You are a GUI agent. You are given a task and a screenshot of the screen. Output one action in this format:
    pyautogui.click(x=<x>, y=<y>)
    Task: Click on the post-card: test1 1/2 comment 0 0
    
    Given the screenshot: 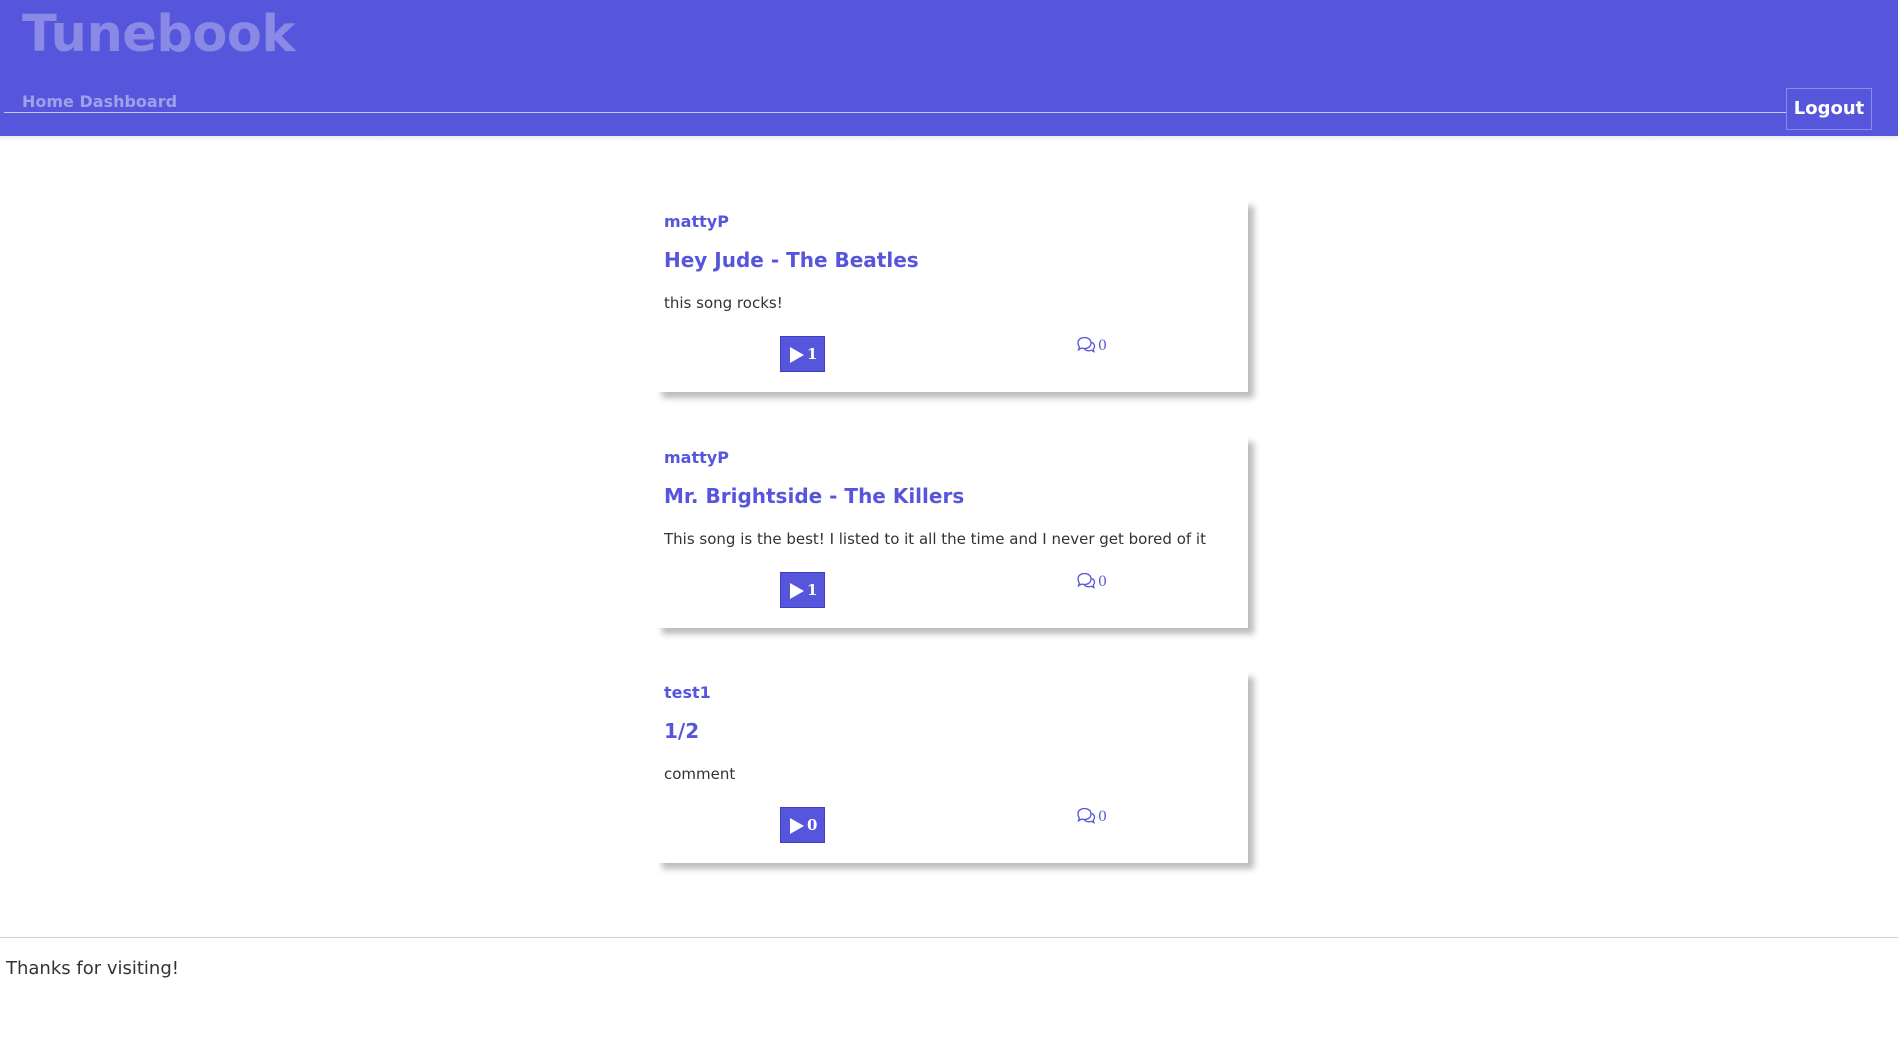 What is the action you would take?
    pyautogui.click(x=952, y=767)
    